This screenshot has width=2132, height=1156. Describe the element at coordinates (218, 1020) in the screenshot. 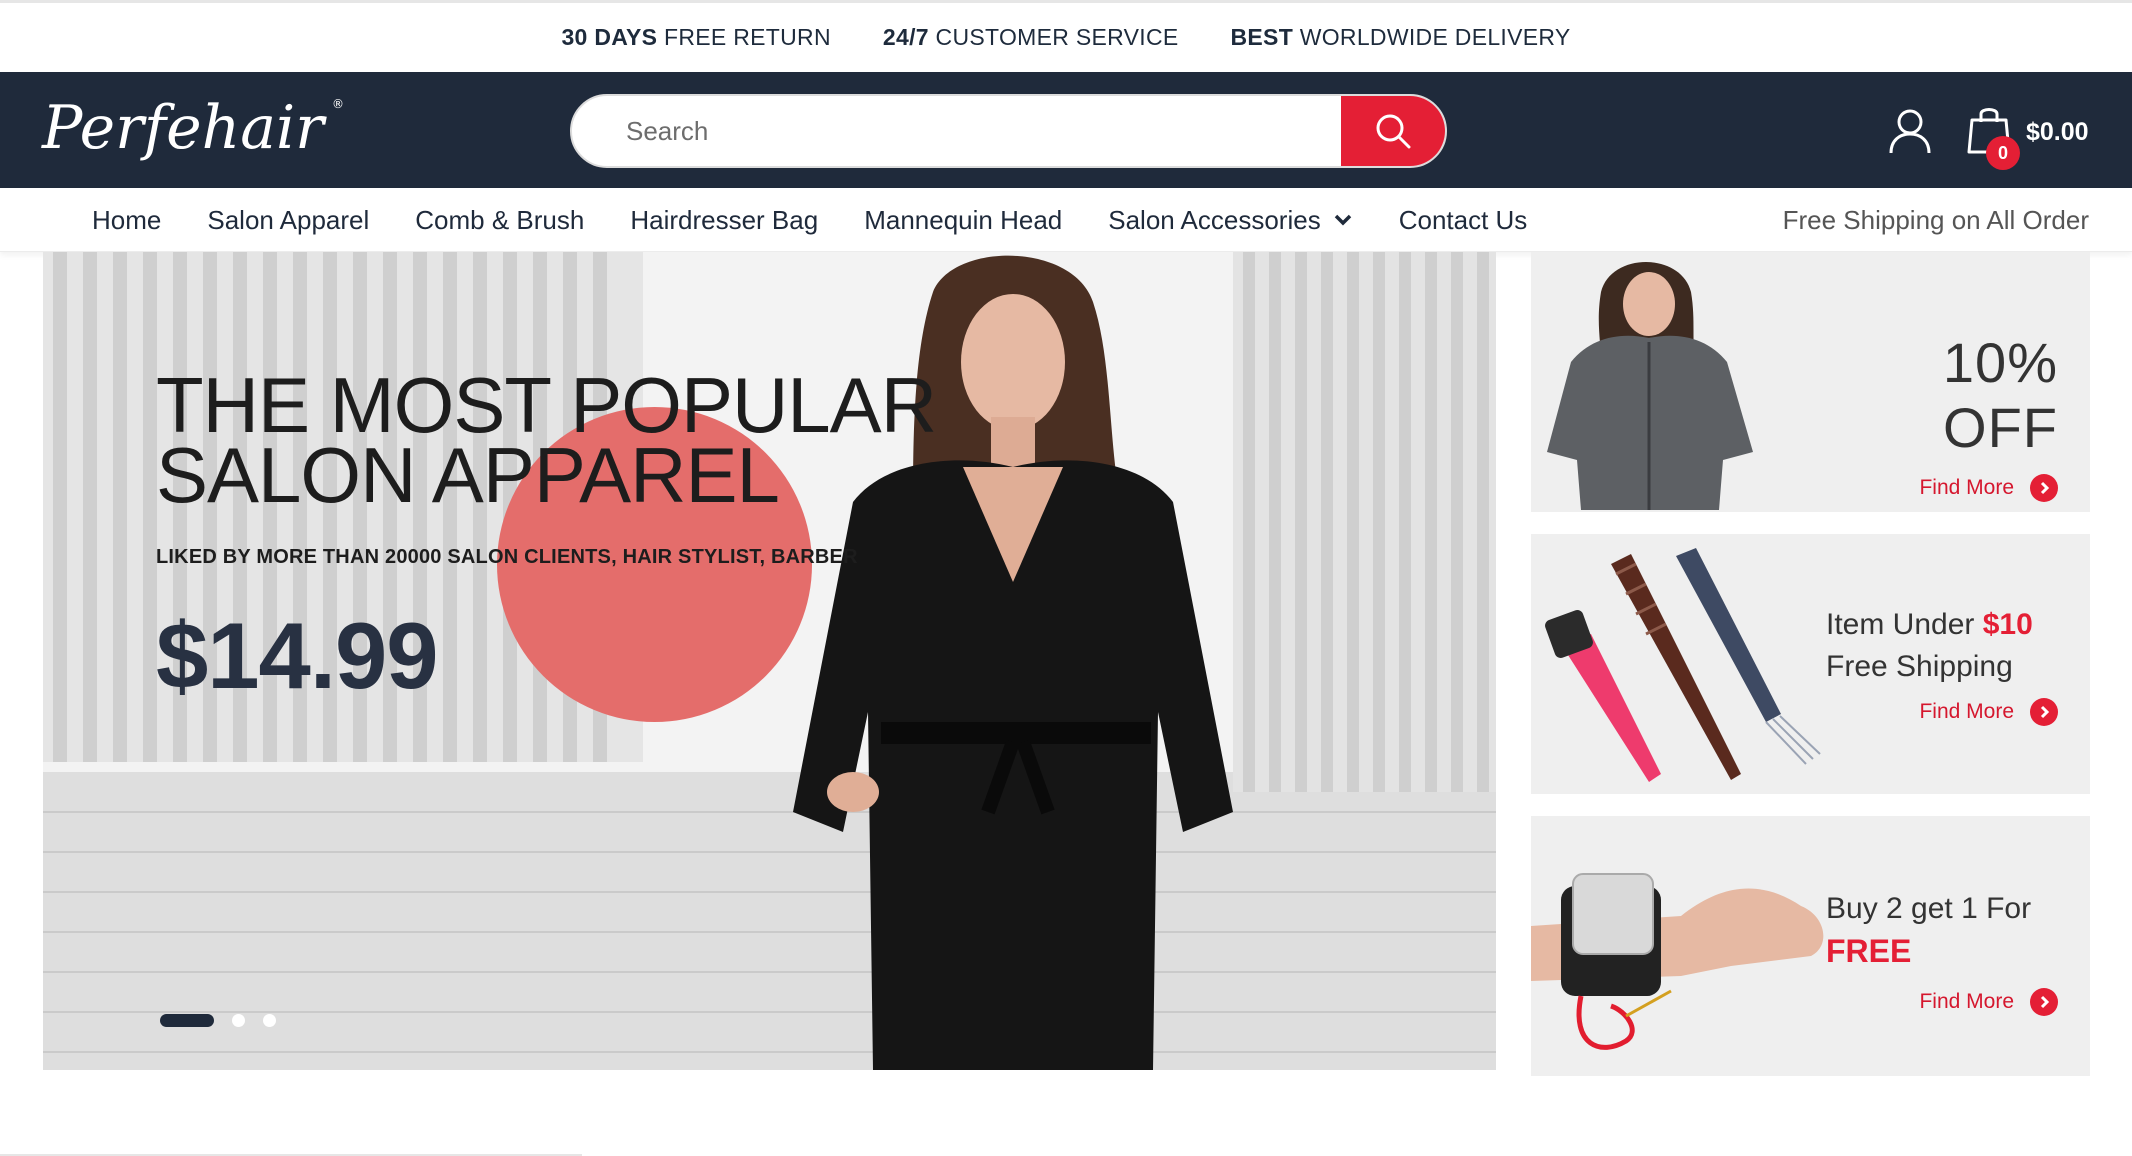

I see `slider-pagination` at that location.